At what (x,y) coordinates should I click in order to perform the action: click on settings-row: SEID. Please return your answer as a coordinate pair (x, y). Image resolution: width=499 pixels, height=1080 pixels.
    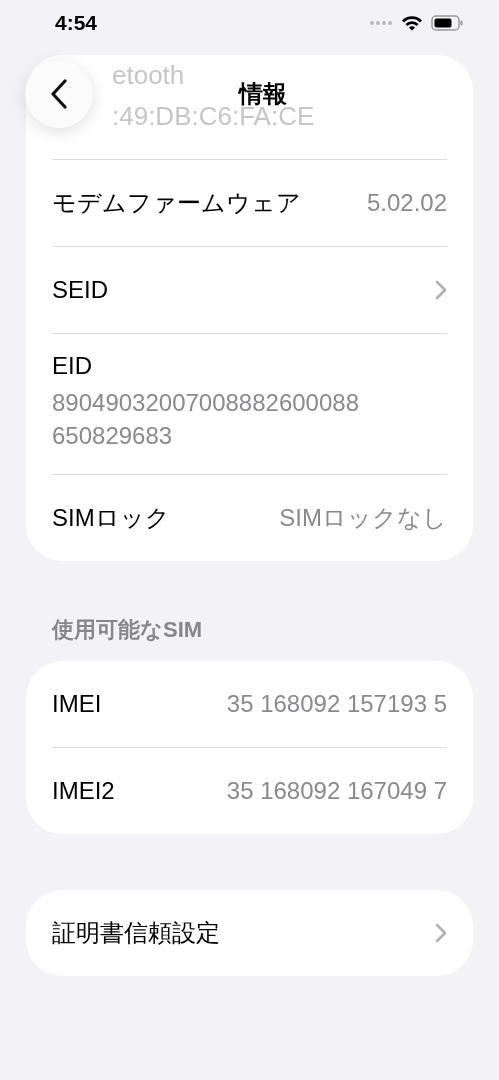
    Looking at the image, I should click on (249, 289).